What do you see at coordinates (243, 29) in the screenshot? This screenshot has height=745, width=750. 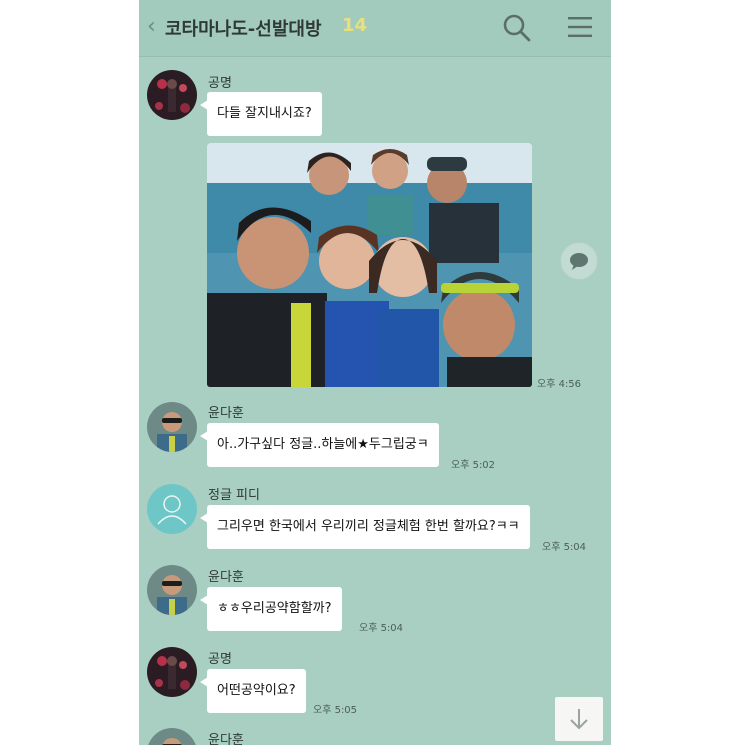 I see `chat-room-title: 코타마나도-선발대방` at bounding box center [243, 29].